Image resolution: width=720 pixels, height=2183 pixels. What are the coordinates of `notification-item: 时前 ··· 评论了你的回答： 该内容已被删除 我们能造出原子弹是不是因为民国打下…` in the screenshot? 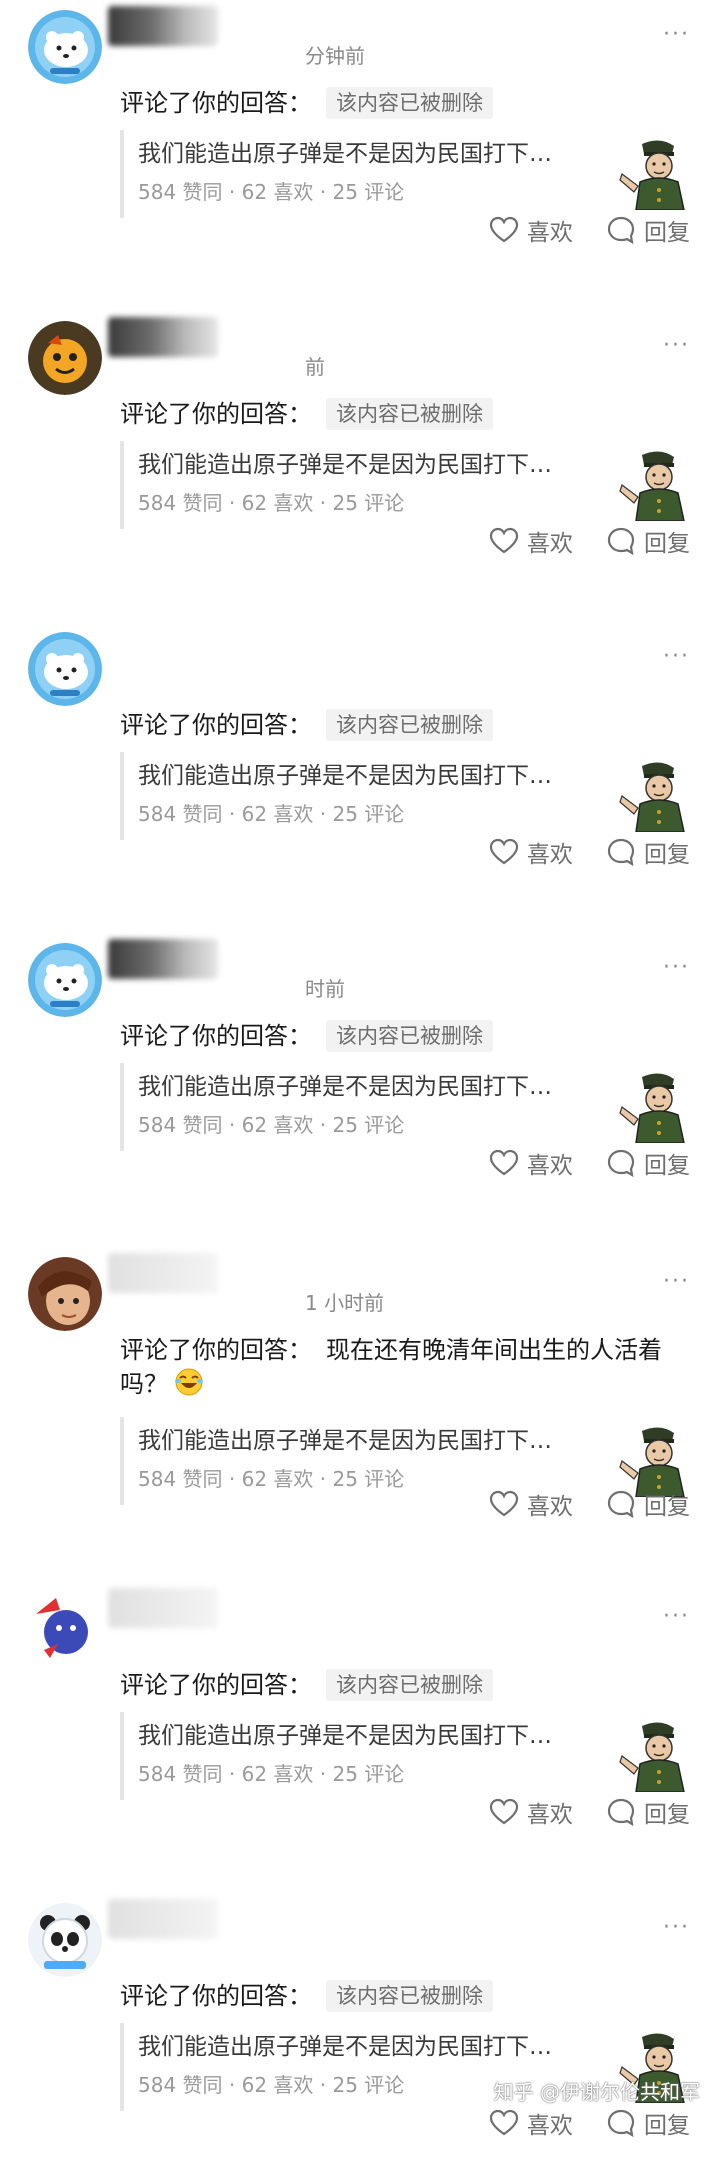 It's located at (360, 1078).